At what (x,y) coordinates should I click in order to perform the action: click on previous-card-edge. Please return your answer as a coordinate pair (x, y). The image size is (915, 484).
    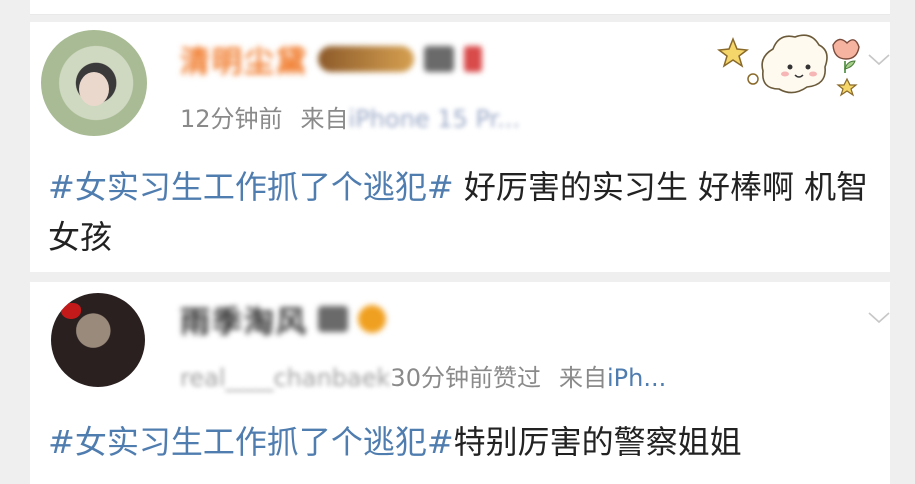
    Looking at the image, I should click on (460, 7).